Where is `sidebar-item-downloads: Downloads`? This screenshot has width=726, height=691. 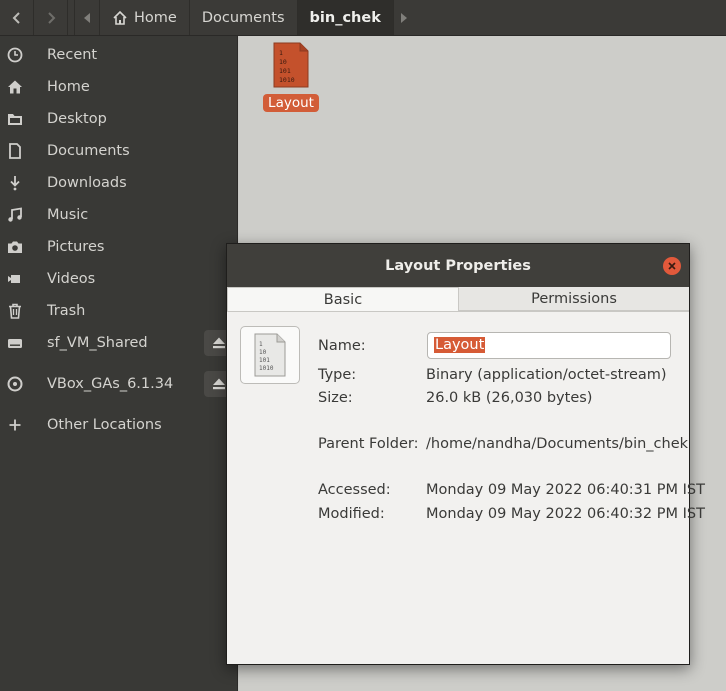
sidebar-item-downloads: Downloads is located at coordinates (119, 183).